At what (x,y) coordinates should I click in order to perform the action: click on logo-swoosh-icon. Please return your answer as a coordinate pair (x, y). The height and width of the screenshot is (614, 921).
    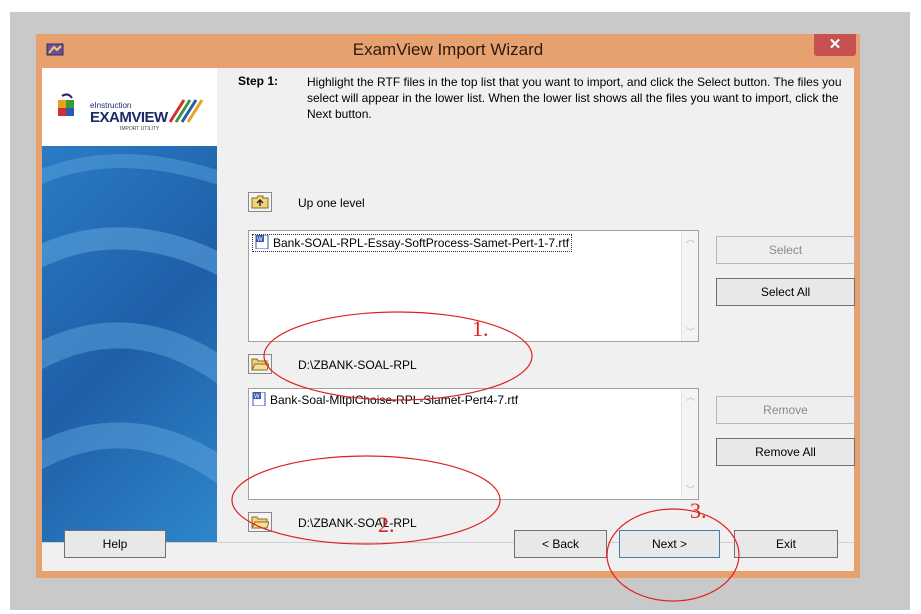
    Looking at the image, I should click on (186, 111).